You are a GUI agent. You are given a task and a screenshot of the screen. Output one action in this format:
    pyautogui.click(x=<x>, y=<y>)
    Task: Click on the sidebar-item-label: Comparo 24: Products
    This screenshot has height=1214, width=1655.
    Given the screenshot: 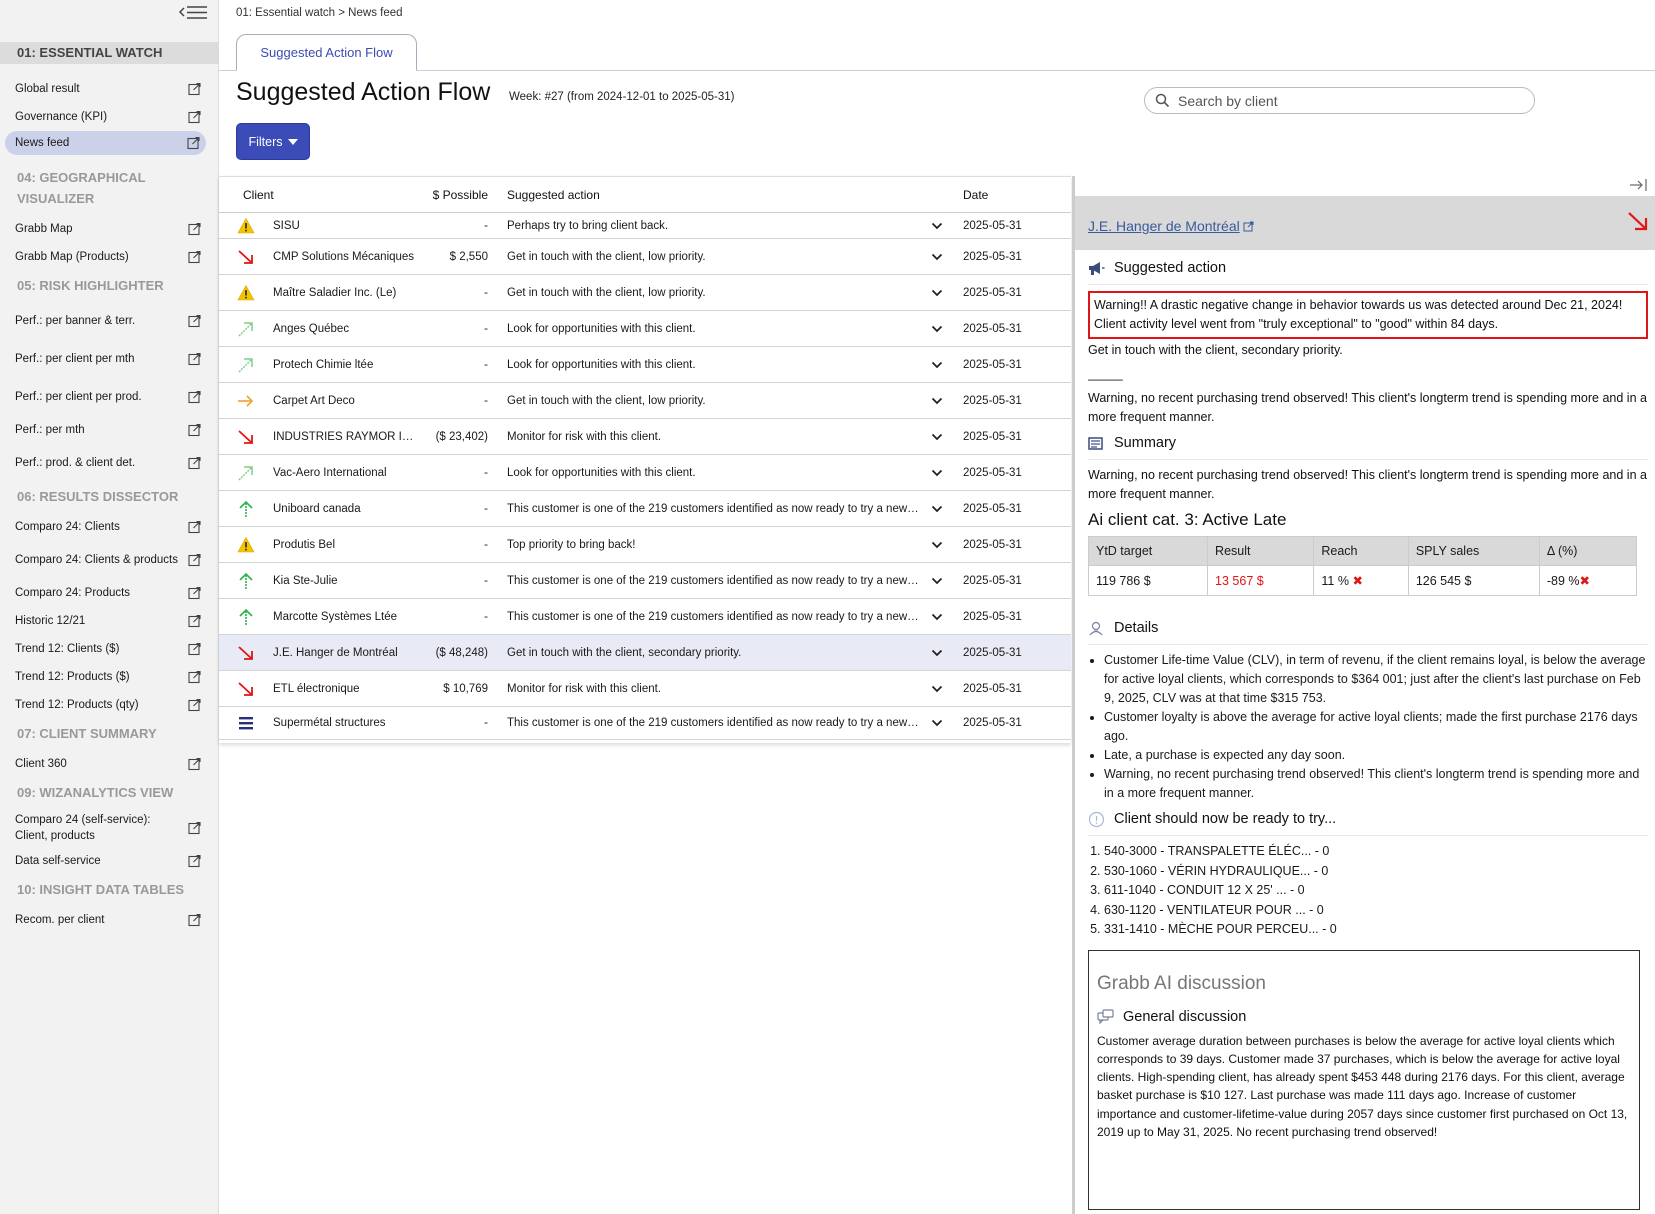 What is the action you would take?
    pyautogui.click(x=73, y=593)
    